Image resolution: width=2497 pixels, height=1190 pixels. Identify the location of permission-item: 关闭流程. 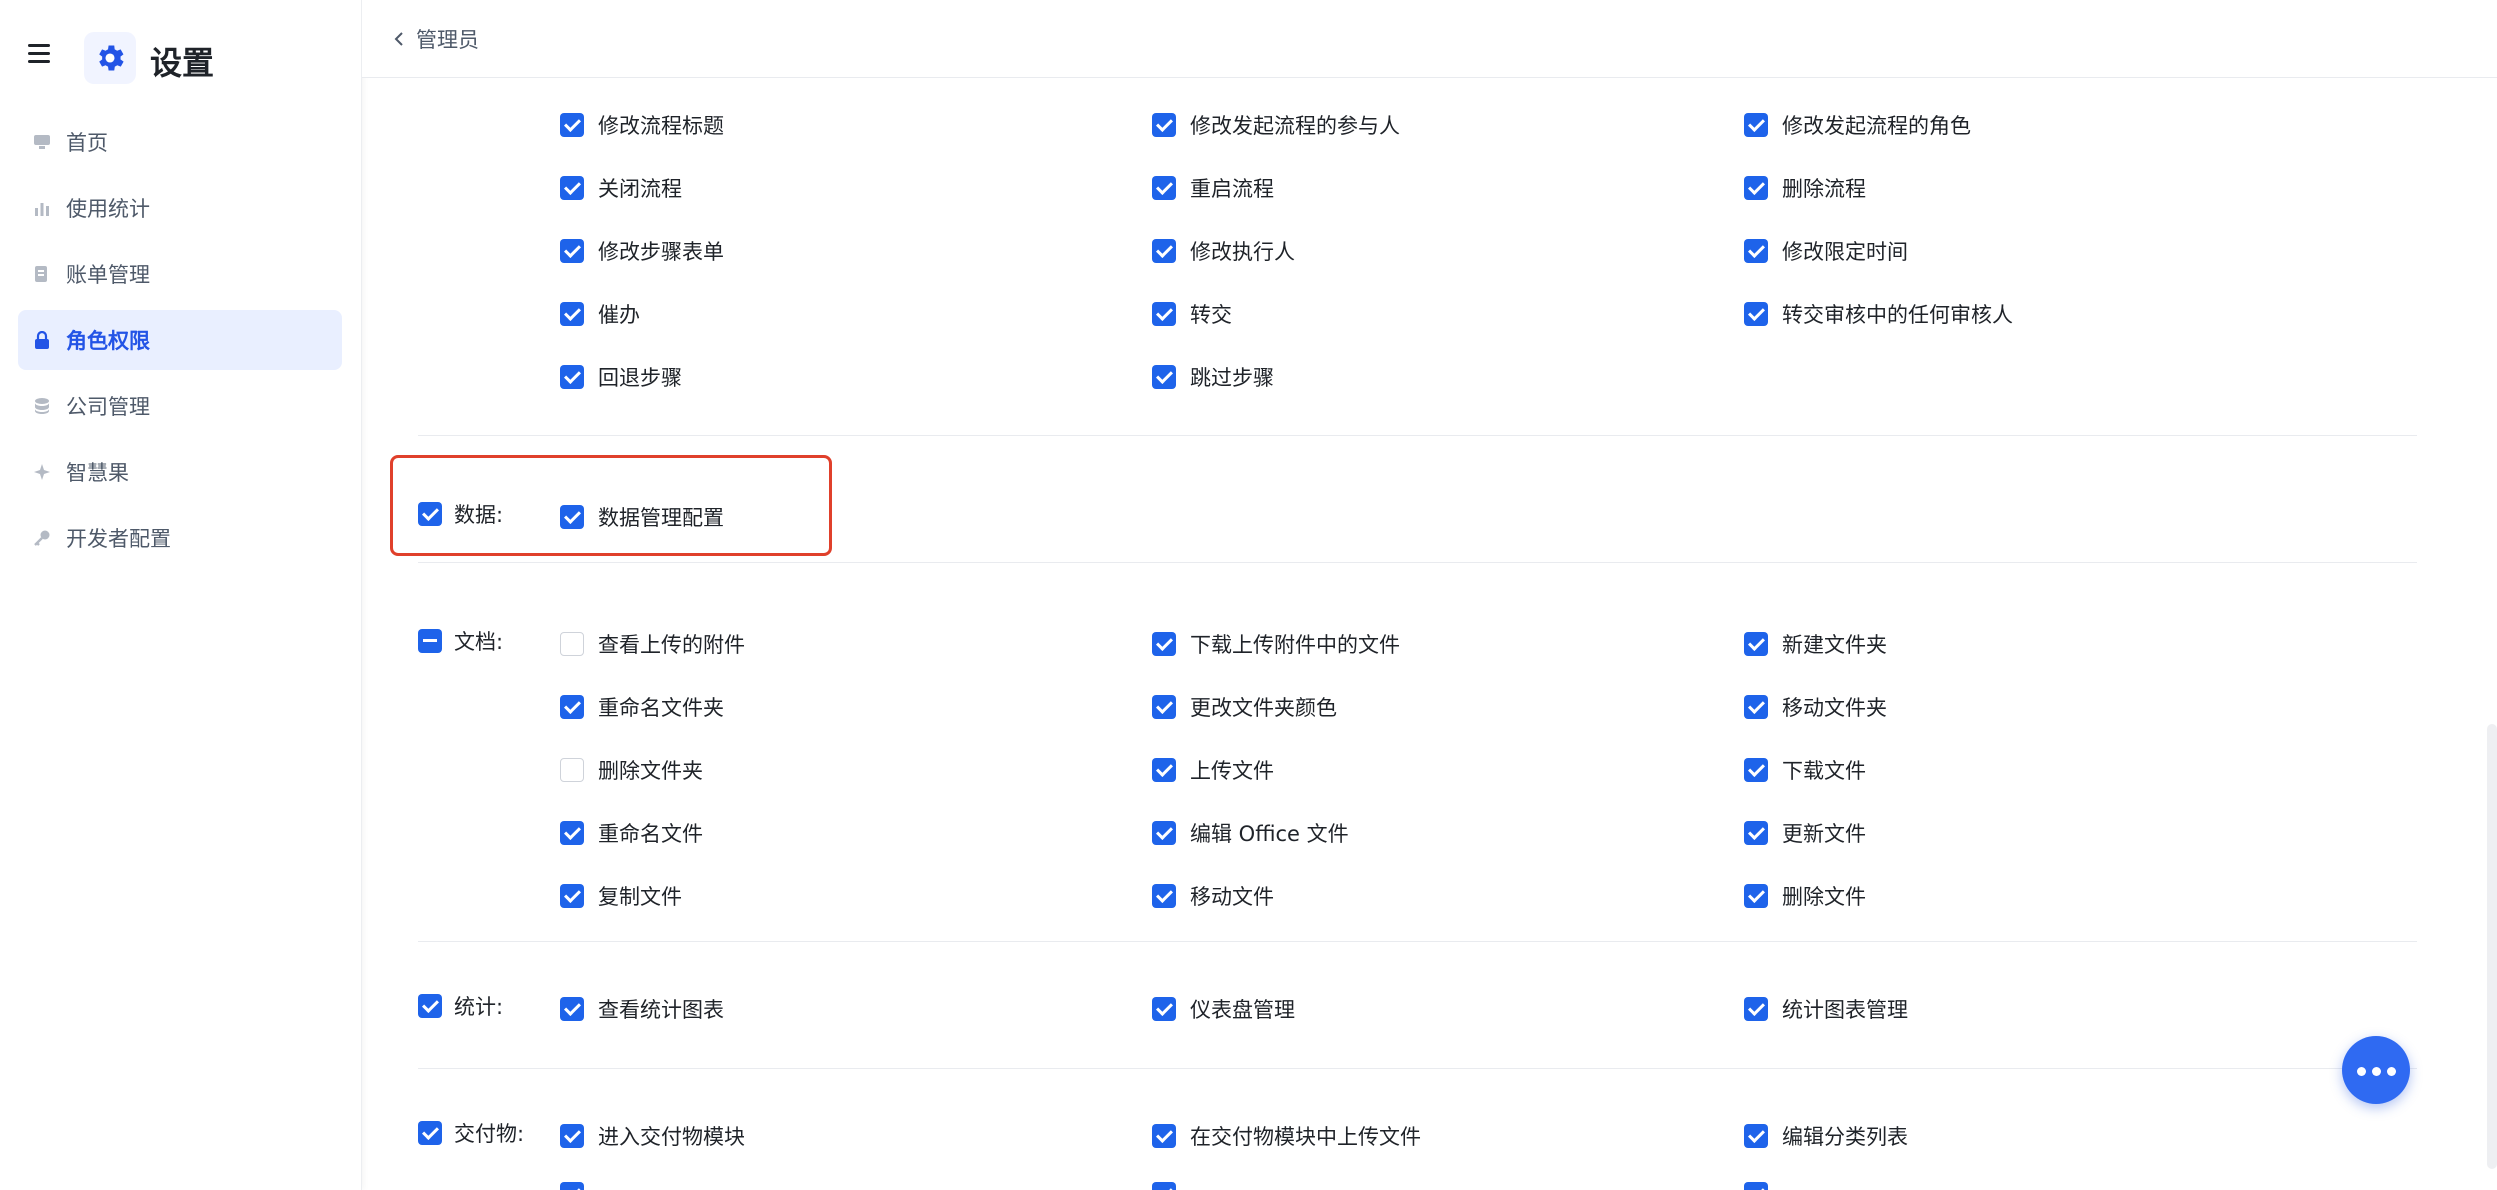
(621, 188).